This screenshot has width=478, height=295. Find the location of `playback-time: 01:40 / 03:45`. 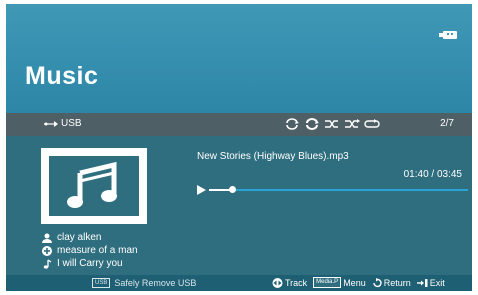

playback-time: 01:40 / 03:45 is located at coordinates (432, 174).